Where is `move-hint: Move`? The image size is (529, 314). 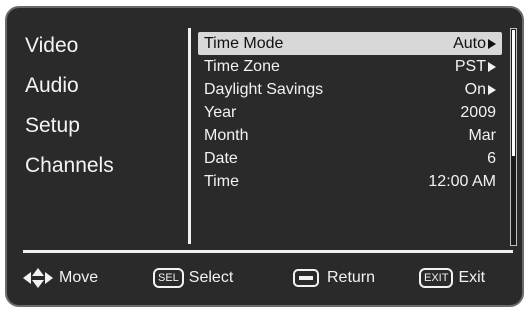
move-hint: Move is located at coordinates (59, 278).